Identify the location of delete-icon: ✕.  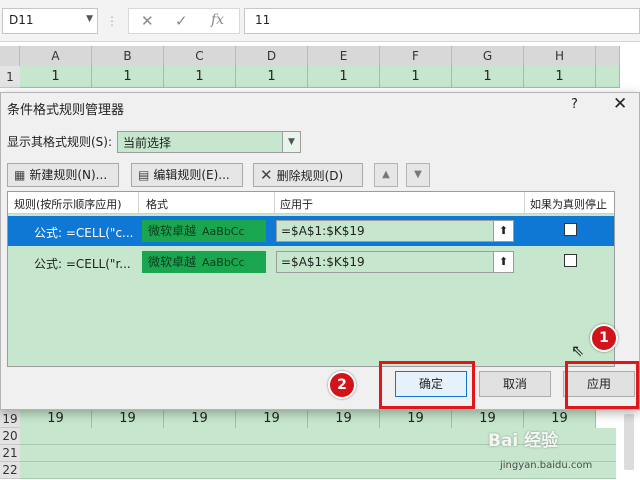
(266, 175).